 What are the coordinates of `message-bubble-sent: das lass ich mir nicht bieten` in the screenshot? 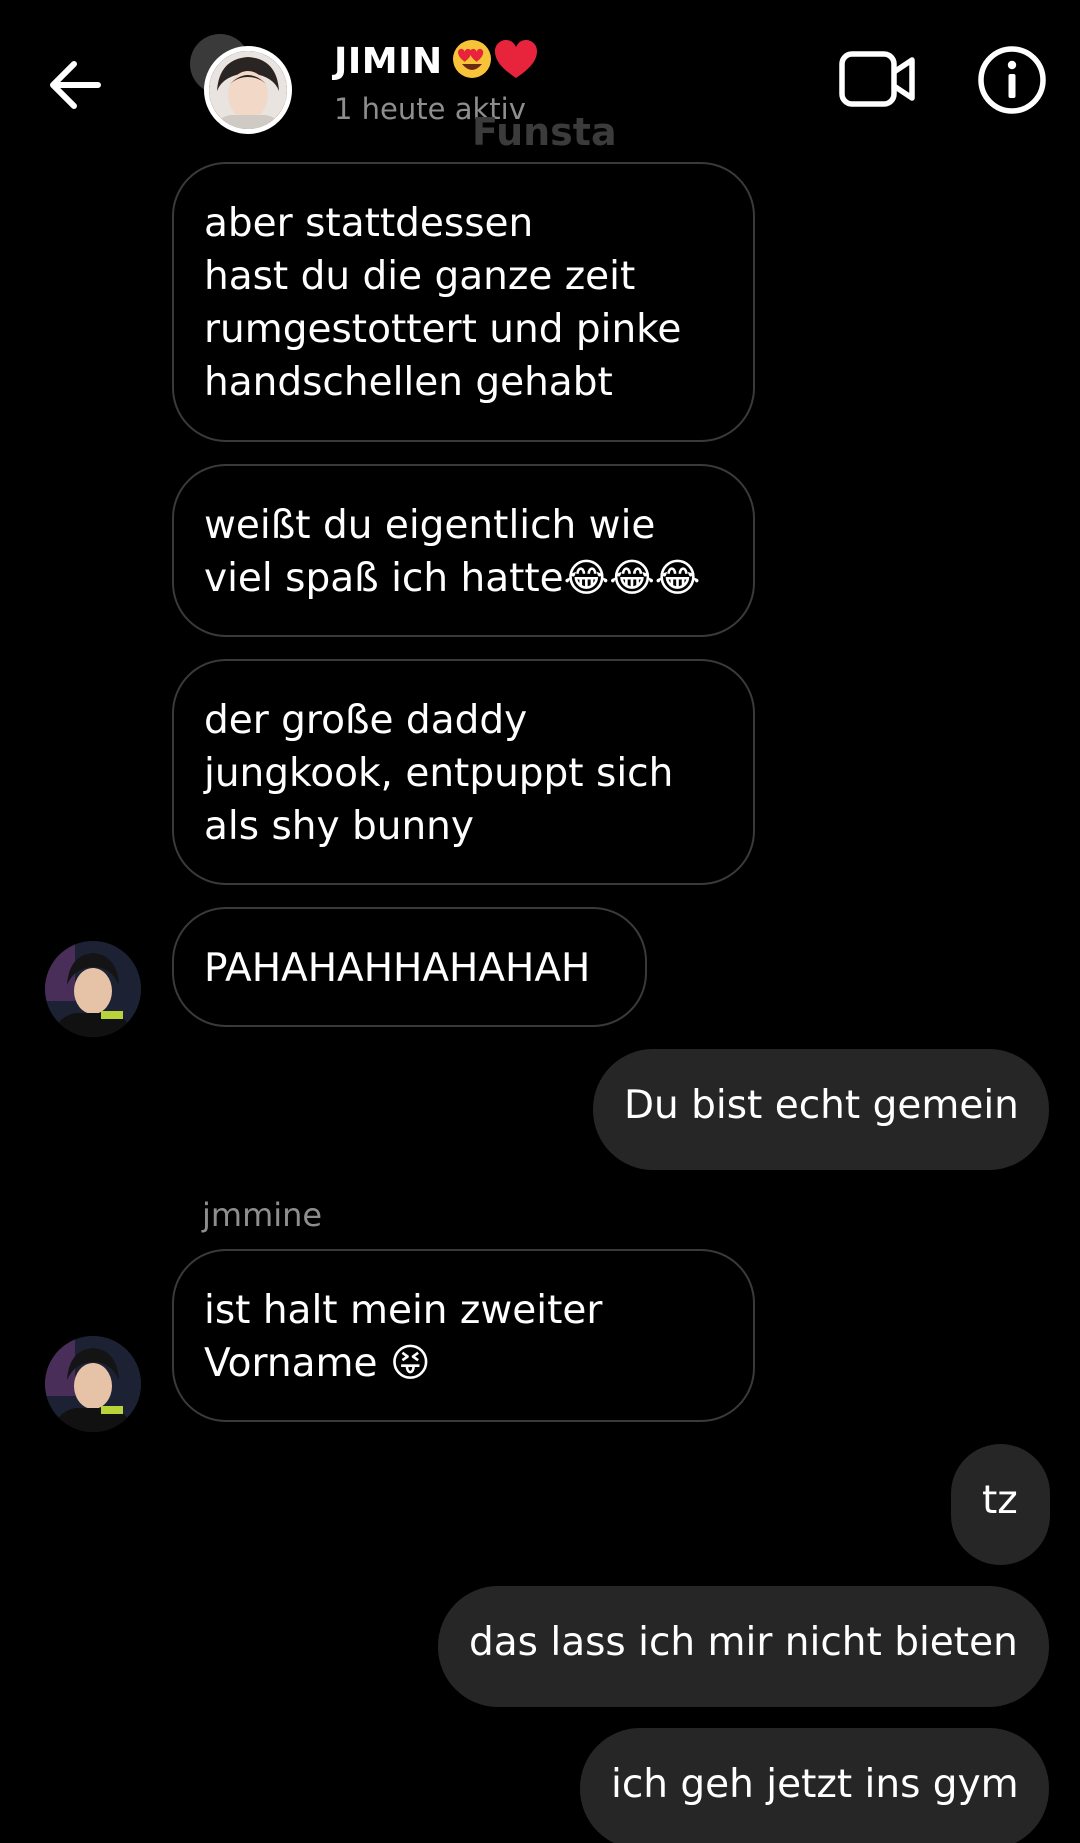 It's located at (743, 1646).